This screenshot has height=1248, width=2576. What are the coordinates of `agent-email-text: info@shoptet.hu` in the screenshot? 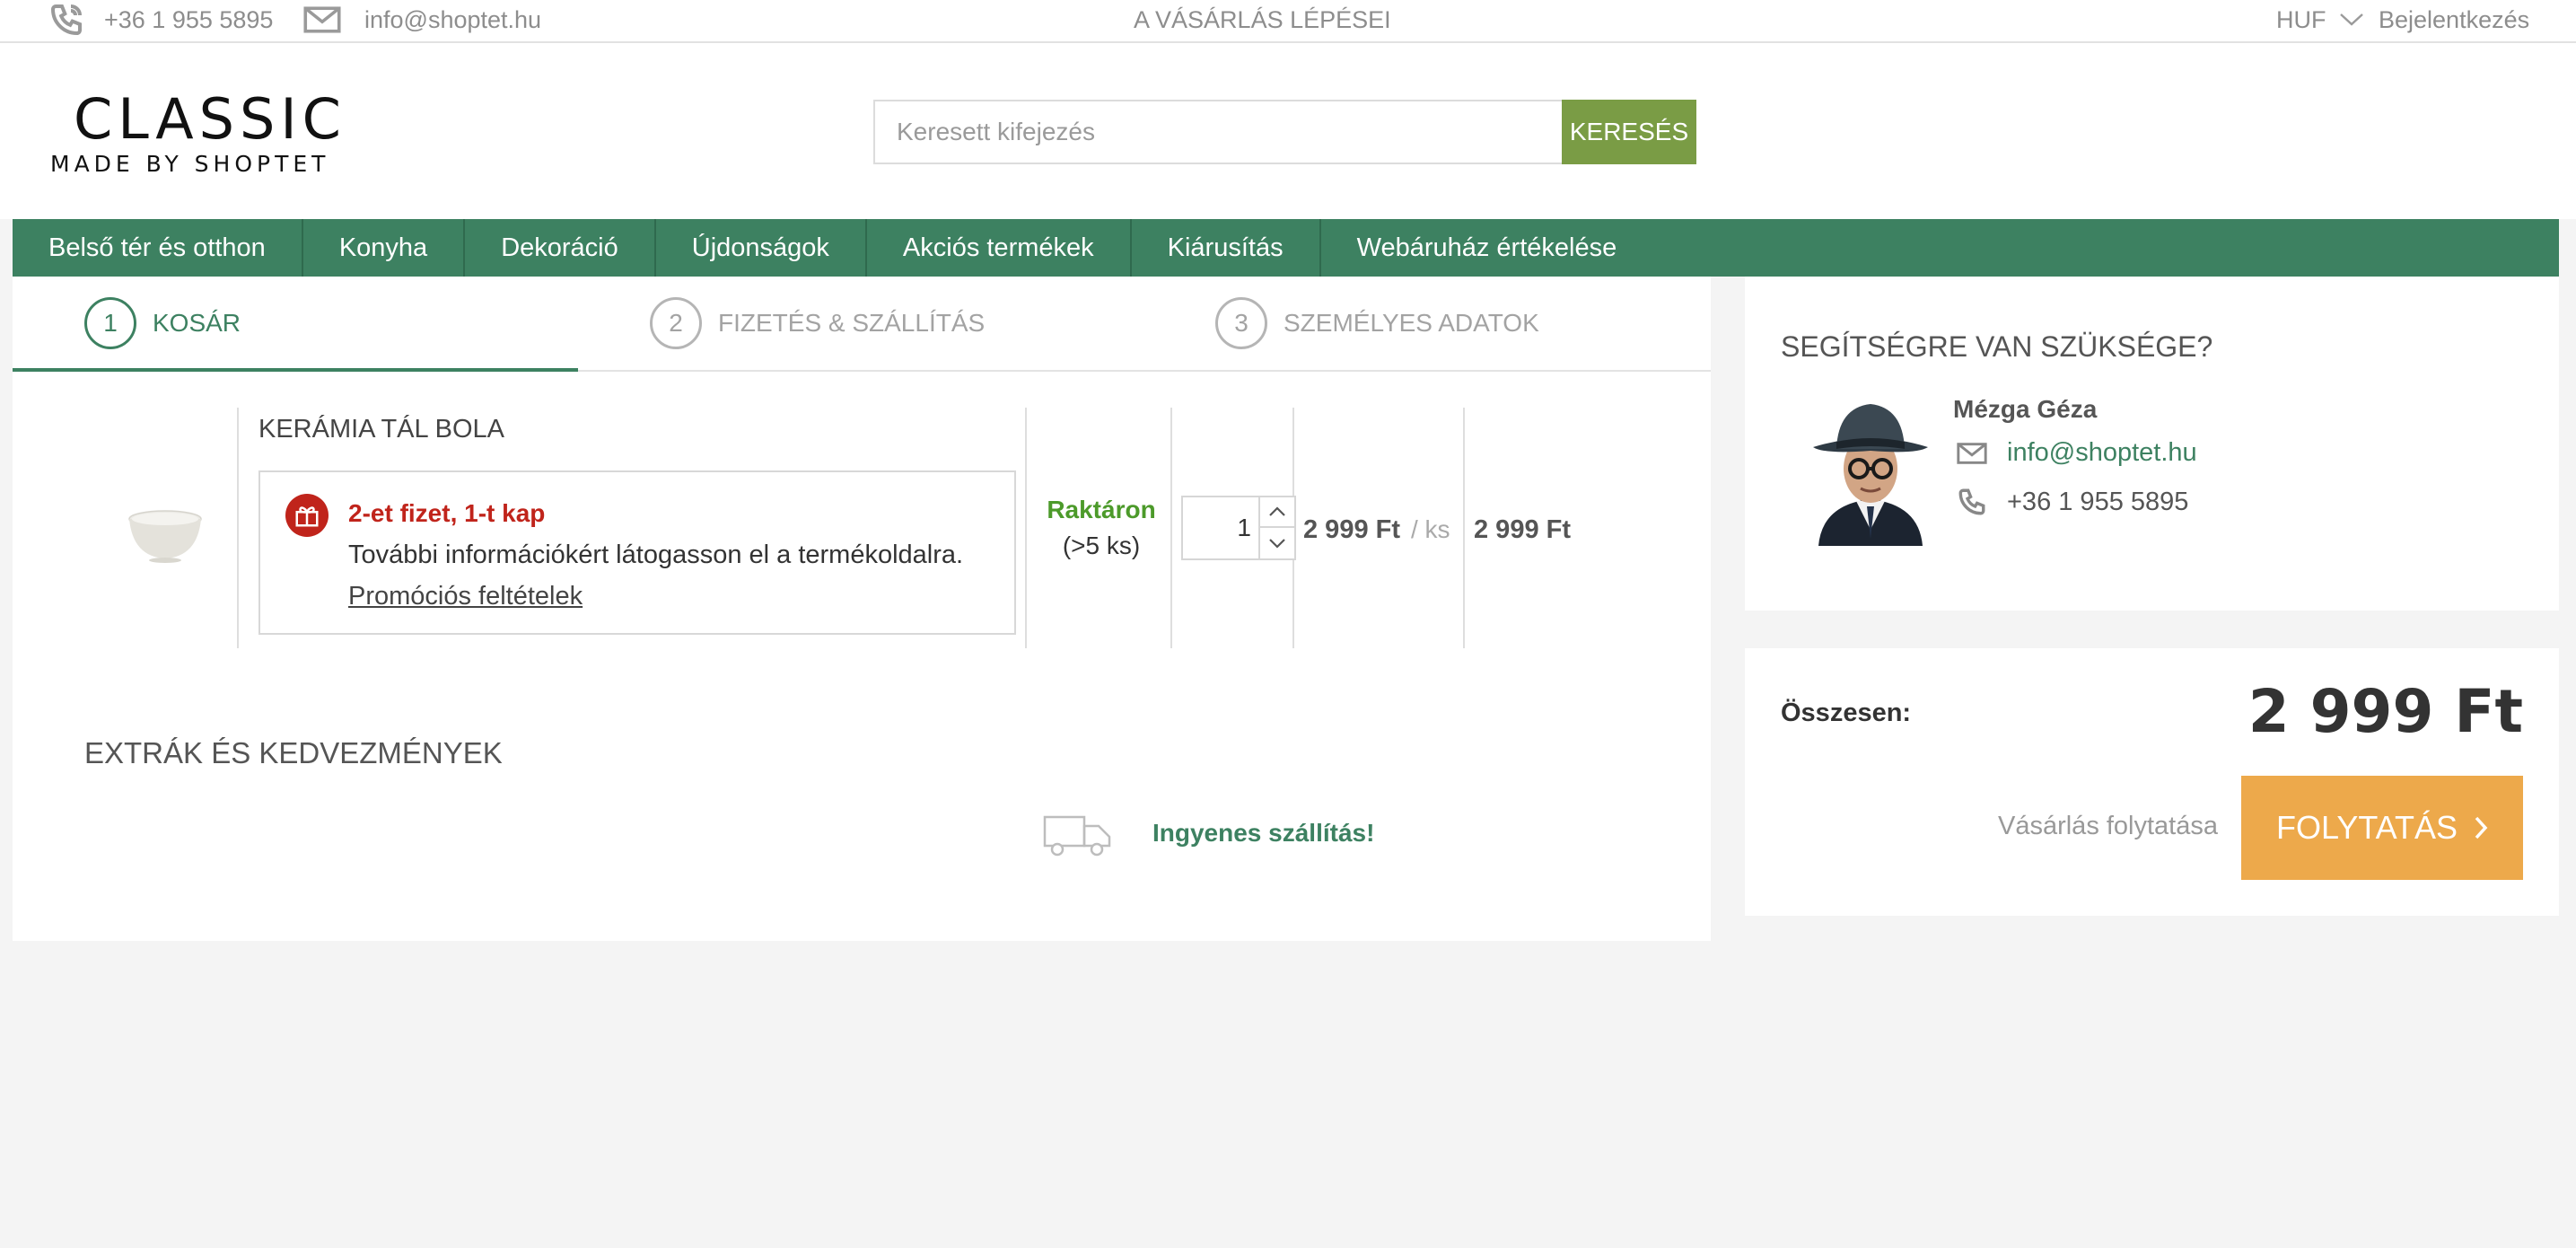 It's located at (2102, 452).